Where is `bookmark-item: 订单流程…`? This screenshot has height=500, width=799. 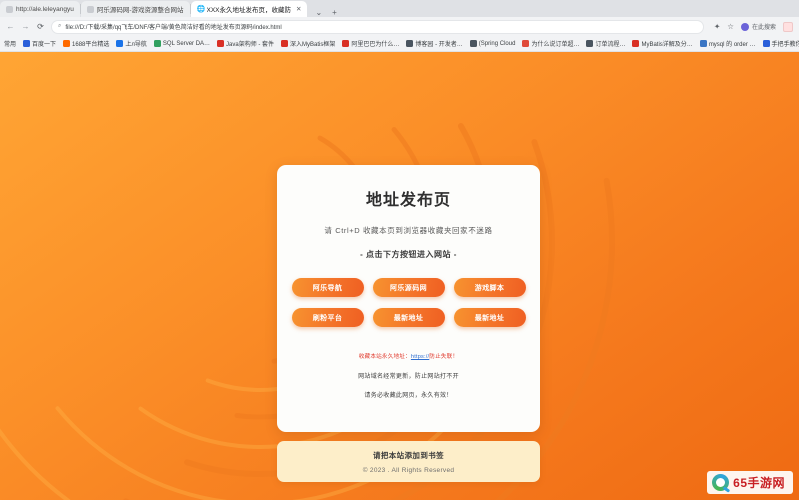 bookmark-item: 订单流程… is located at coordinates (605, 43).